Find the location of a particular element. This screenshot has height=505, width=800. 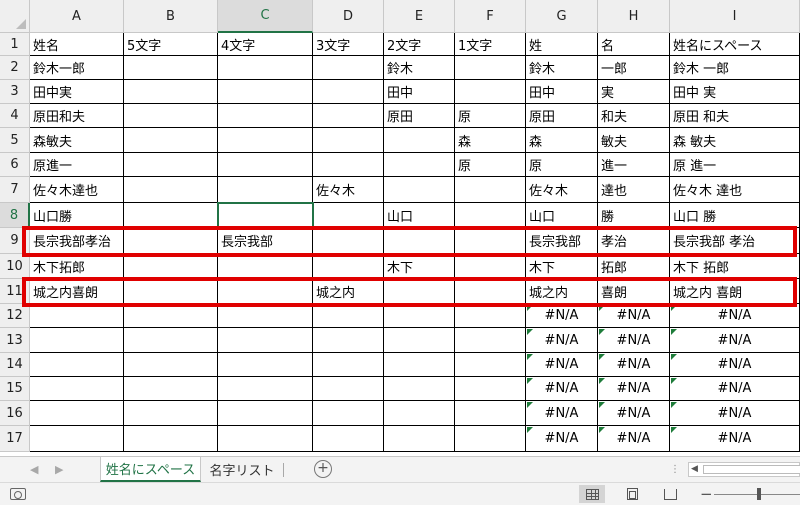

row-header-14: 14 is located at coordinates (15, 365).